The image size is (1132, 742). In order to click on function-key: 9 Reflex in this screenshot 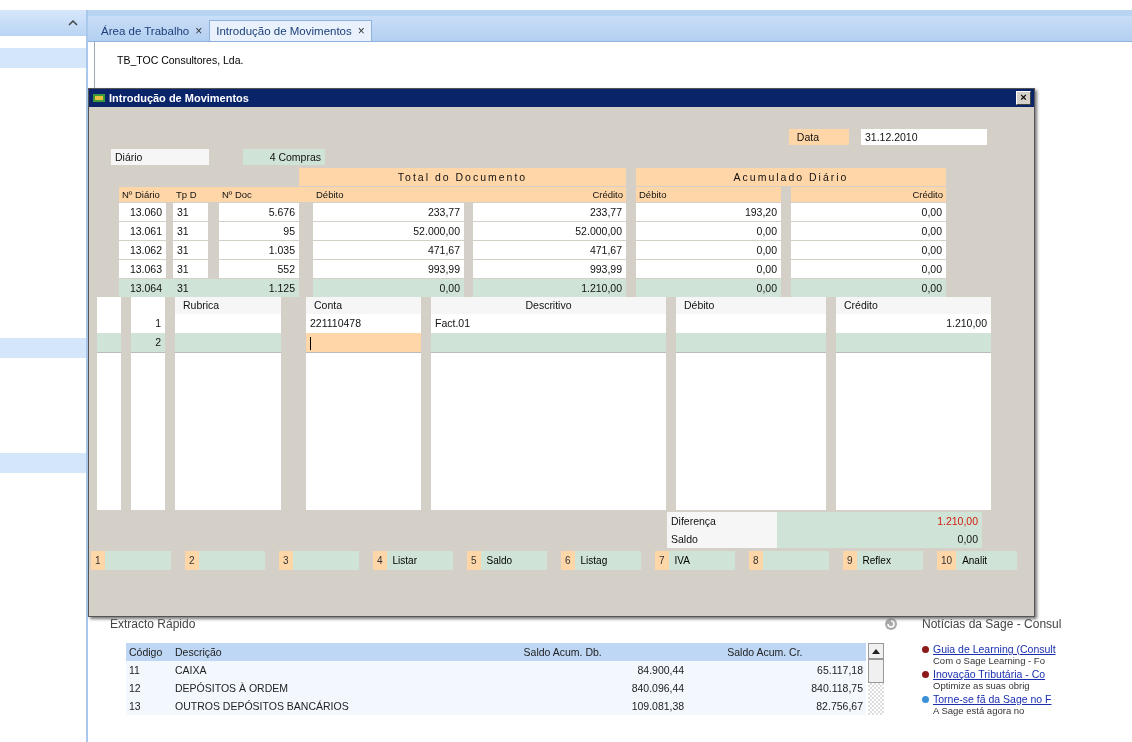, I will do `click(883, 560)`.